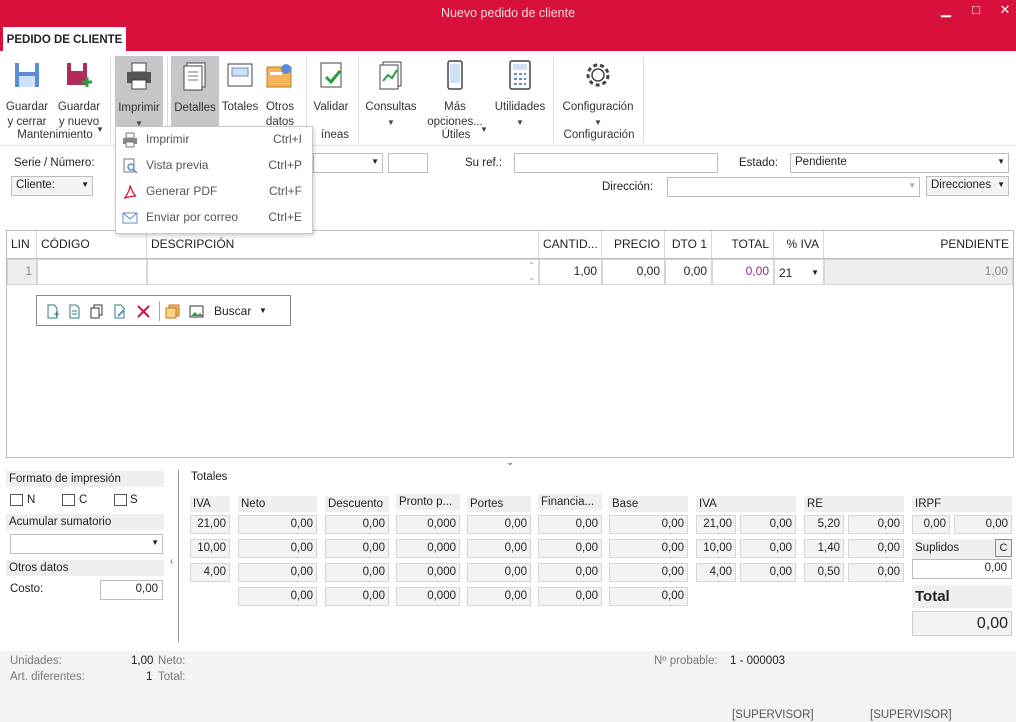 The image size is (1016, 722). Describe the element at coordinates (510, 462) in the screenshot. I see `chevron-down-icon: ⌄` at that location.